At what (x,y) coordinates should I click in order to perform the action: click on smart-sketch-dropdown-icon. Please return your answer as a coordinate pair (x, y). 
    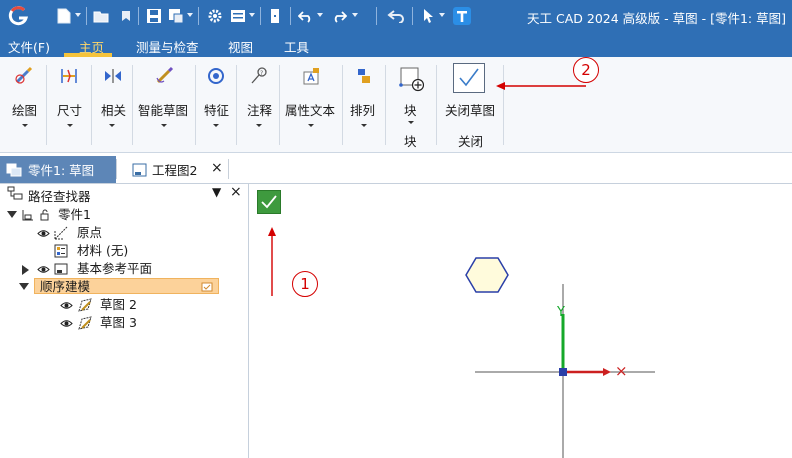
    Looking at the image, I should click on (164, 125).